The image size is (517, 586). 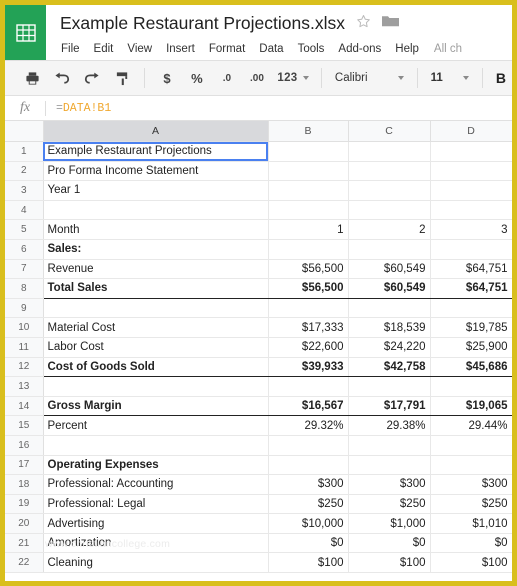 What do you see at coordinates (389, 131) in the screenshot?
I see `column-header-c: C` at bounding box center [389, 131].